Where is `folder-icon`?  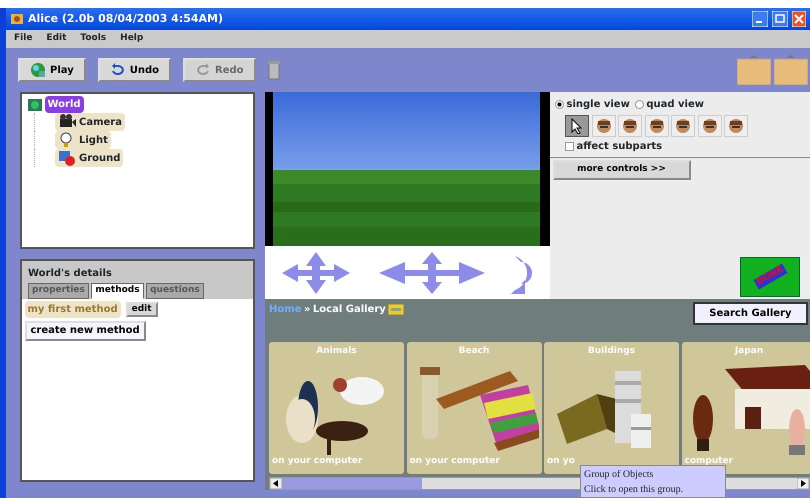 folder-icon is located at coordinates (396, 309).